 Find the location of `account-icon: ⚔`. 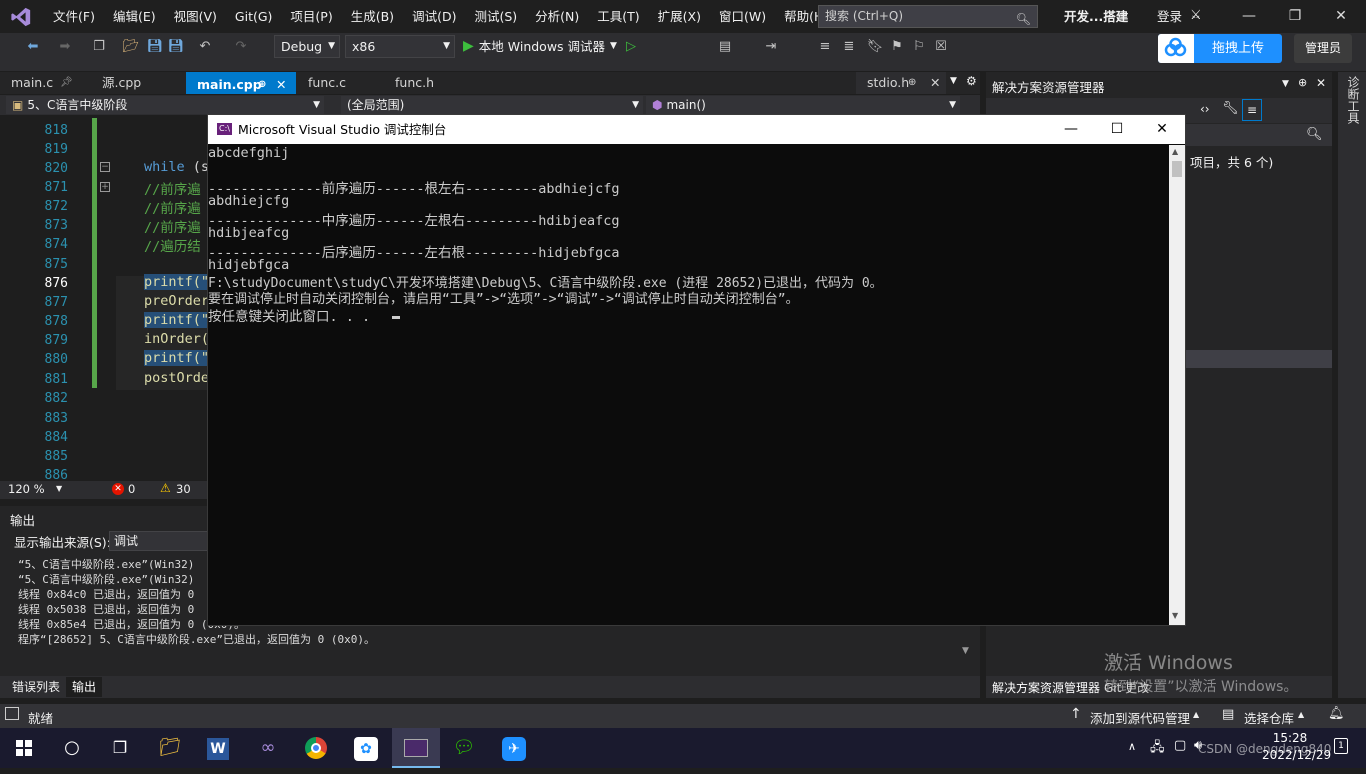

account-icon: ⚔ is located at coordinates (1196, 15).